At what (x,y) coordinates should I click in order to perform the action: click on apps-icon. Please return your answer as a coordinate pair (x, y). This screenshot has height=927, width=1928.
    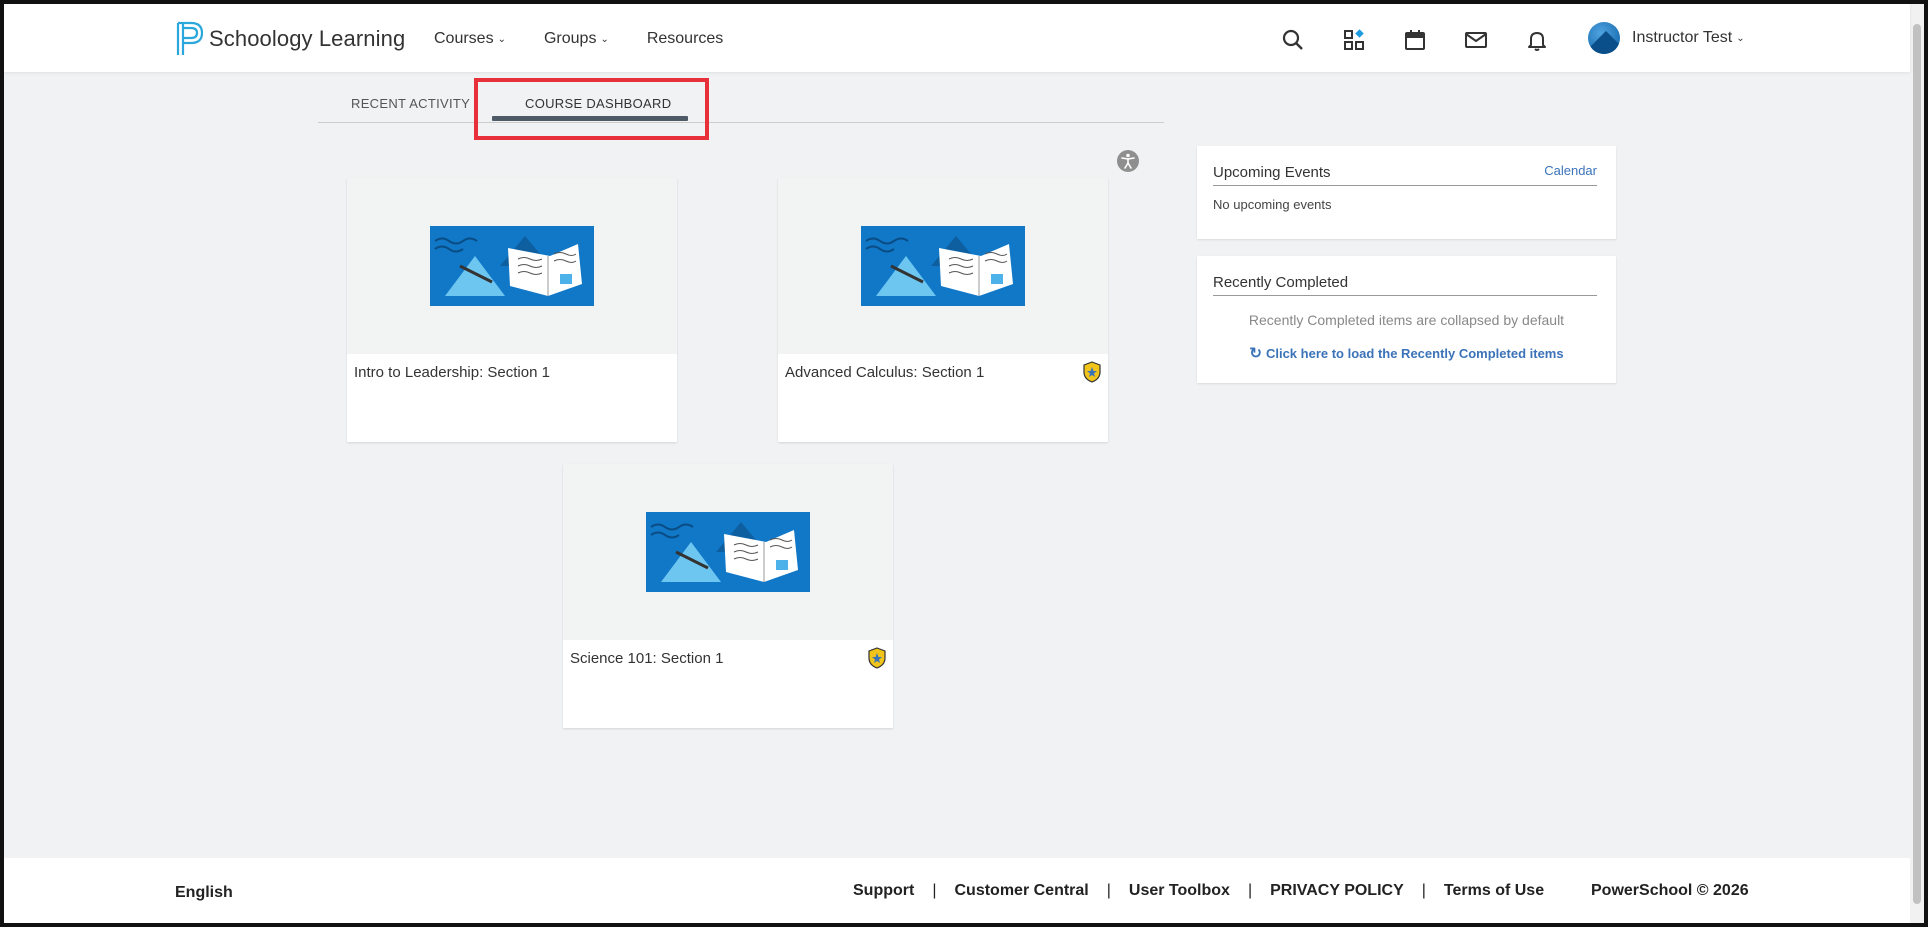
    Looking at the image, I should click on (1354, 40).